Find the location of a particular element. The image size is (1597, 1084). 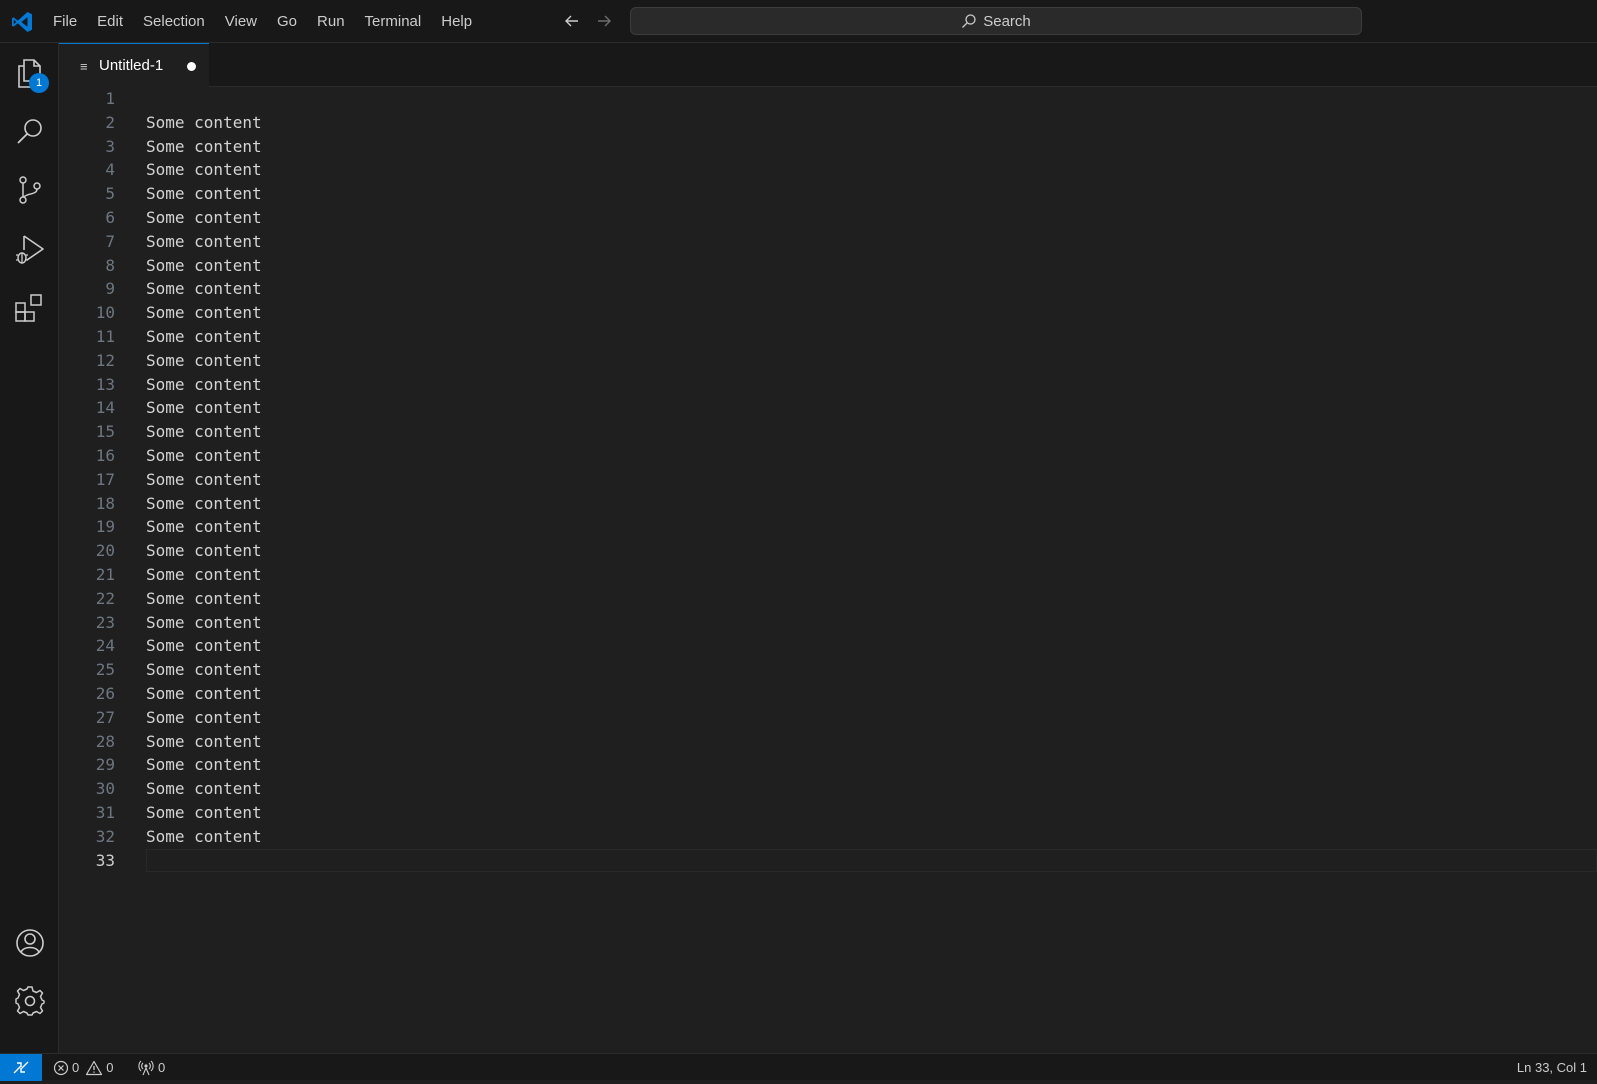

account-icon is located at coordinates (30, 943).